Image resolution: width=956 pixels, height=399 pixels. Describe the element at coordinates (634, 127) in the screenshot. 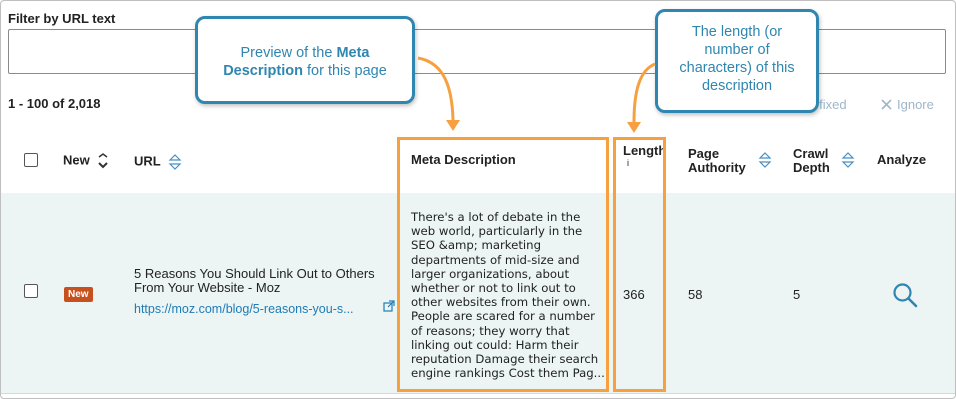

I see `arrowhead-length` at that location.